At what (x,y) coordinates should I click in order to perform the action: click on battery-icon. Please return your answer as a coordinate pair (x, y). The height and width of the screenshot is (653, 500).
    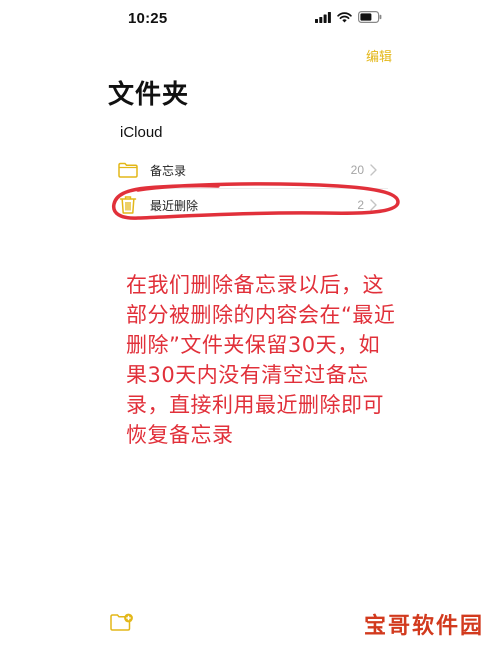
    Looking at the image, I should click on (370, 17).